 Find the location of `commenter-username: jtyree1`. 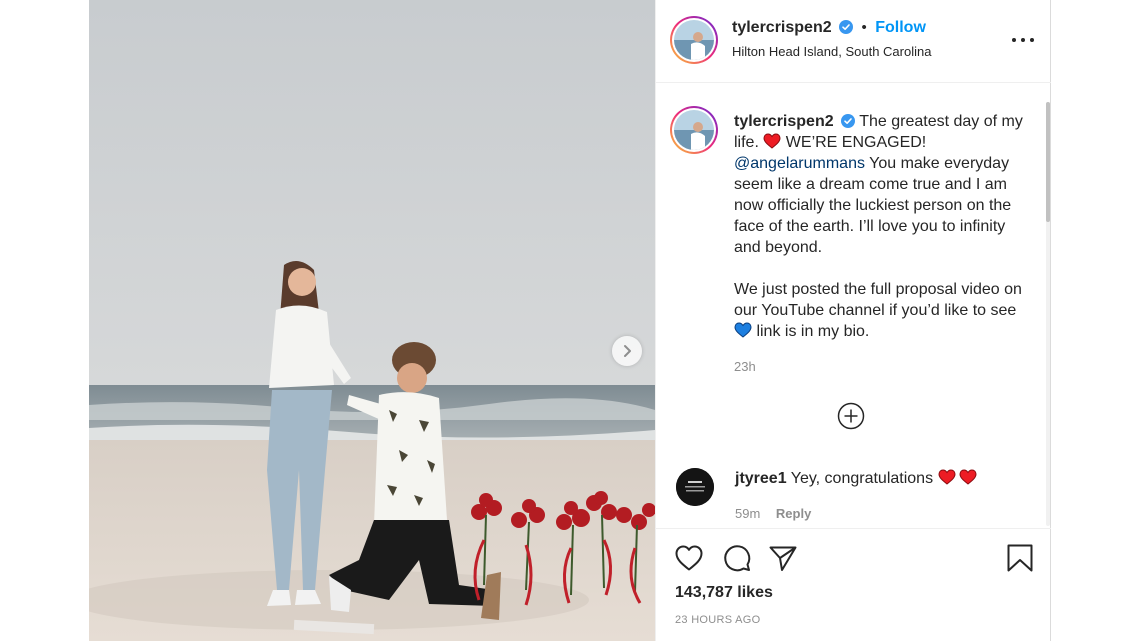

commenter-username: jtyree1 is located at coordinates (761, 478).